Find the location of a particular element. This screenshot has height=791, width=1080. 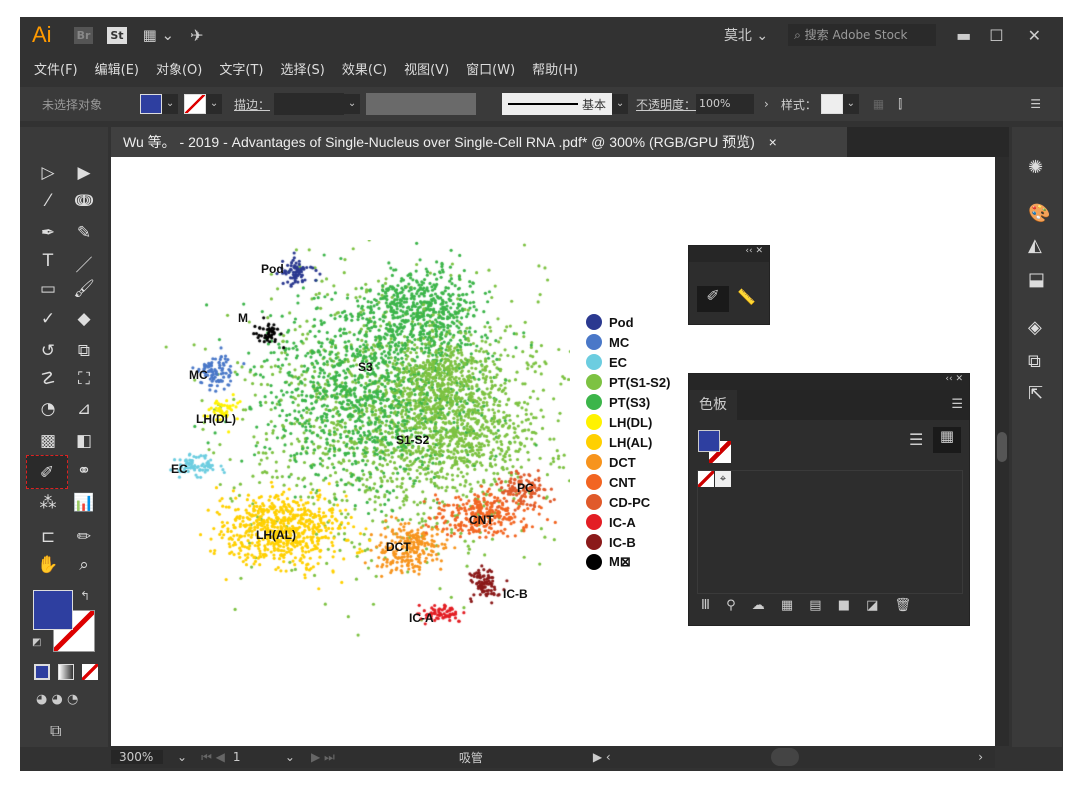

opacity-label: 不透明度： is located at coordinates (666, 104).